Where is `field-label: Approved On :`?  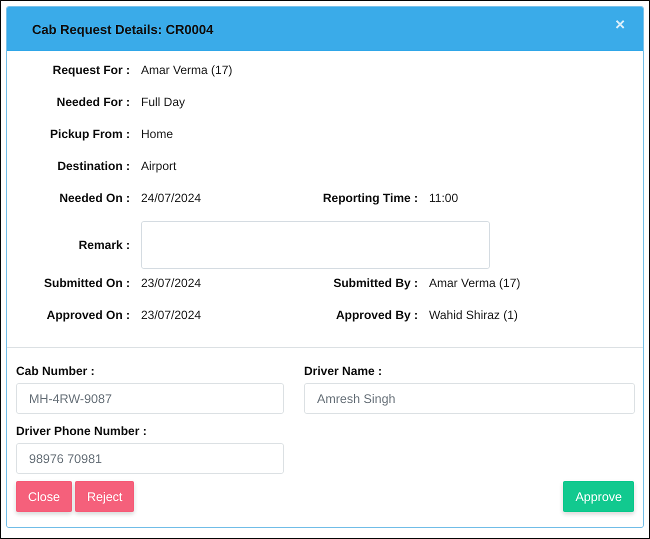 field-label: Approved On : is located at coordinates (88, 315).